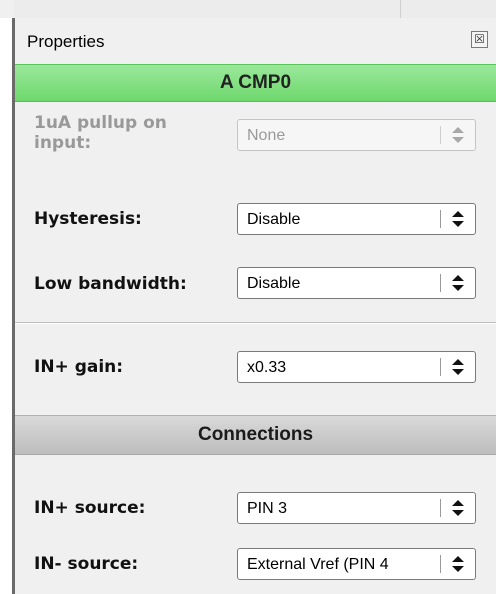 This screenshot has height=594, width=496. I want to click on in-minus-source-select: External Vref (PIN 4, so click(356, 564).